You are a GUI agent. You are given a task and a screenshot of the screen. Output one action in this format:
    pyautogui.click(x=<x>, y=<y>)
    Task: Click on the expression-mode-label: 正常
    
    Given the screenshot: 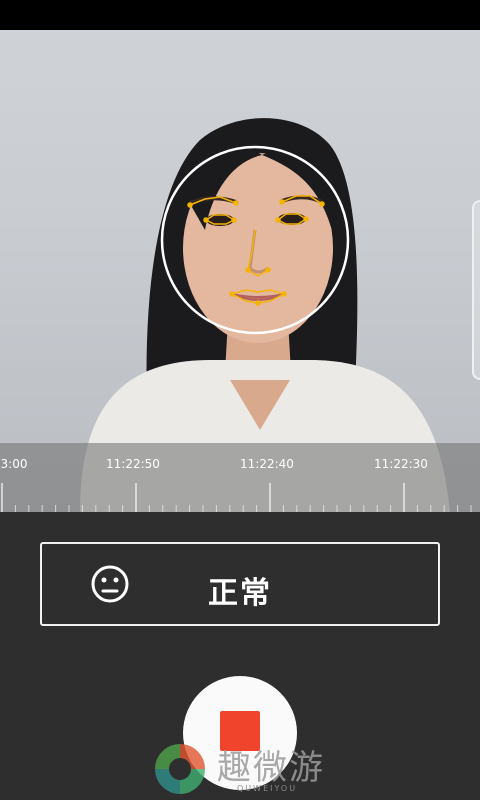 What is the action you would take?
    pyautogui.click(x=240, y=593)
    